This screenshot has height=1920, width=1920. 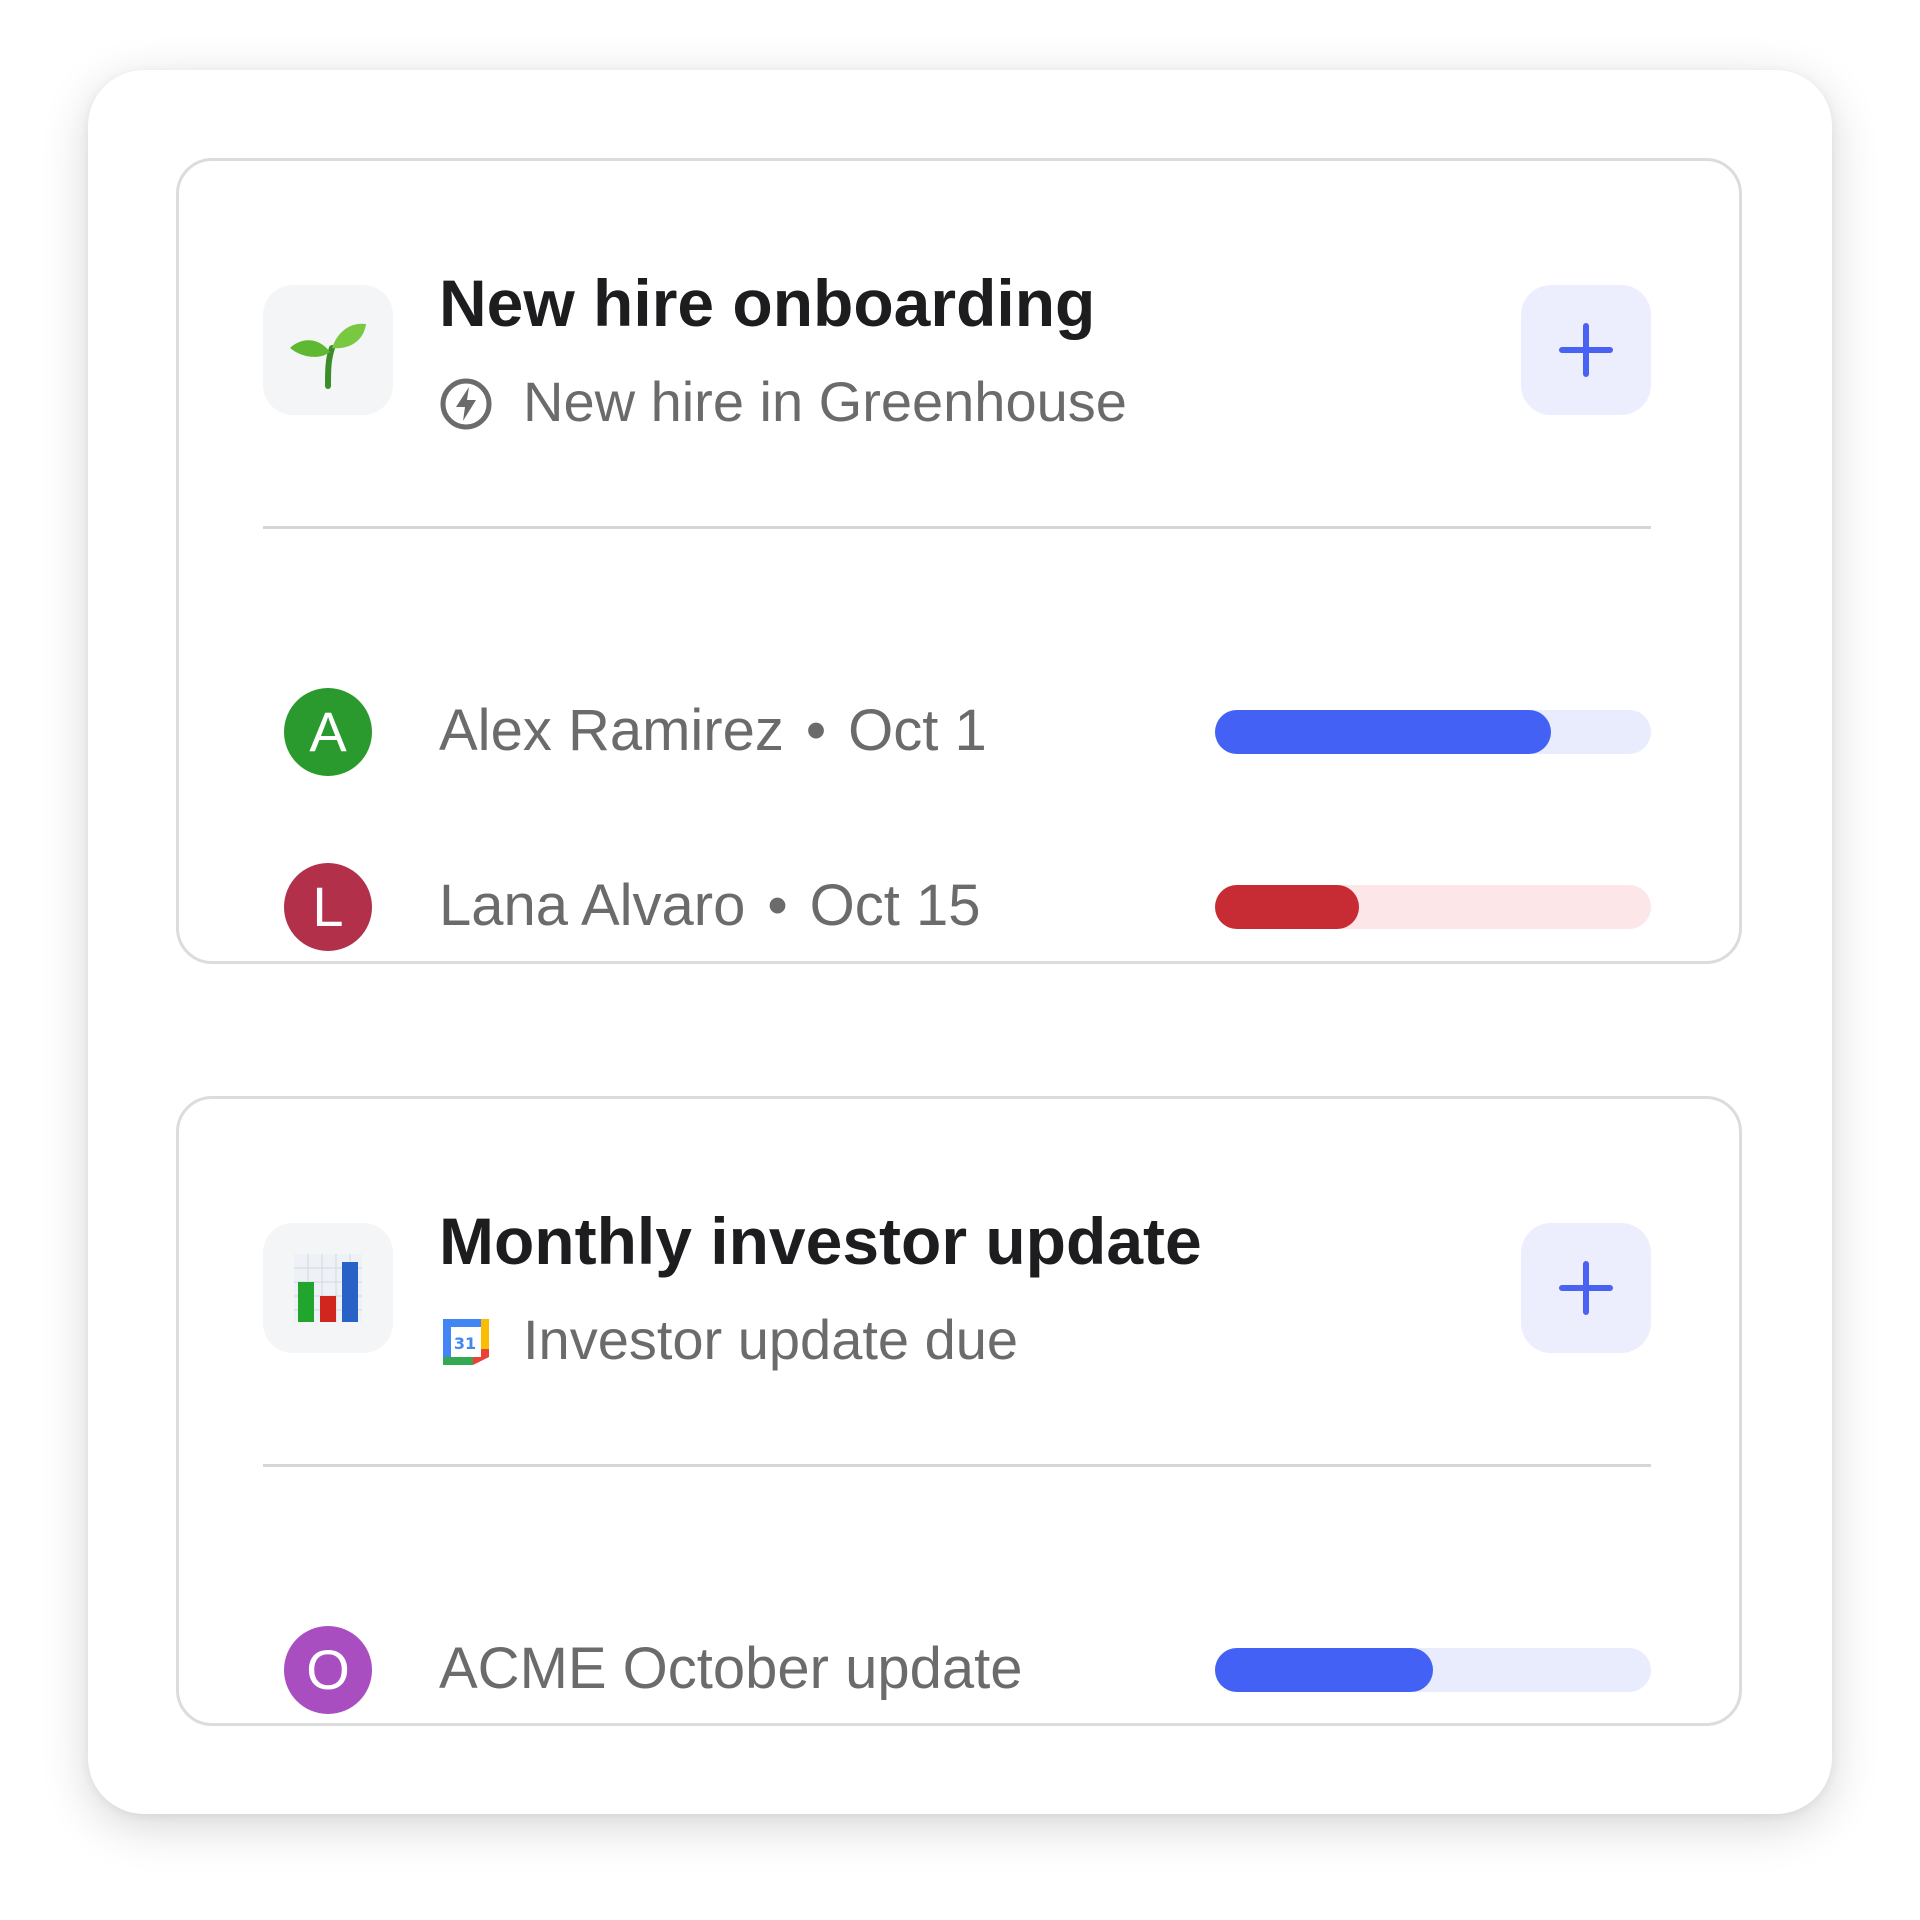 I want to click on person-name: Lana Alvaro, so click(x=592, y=905).